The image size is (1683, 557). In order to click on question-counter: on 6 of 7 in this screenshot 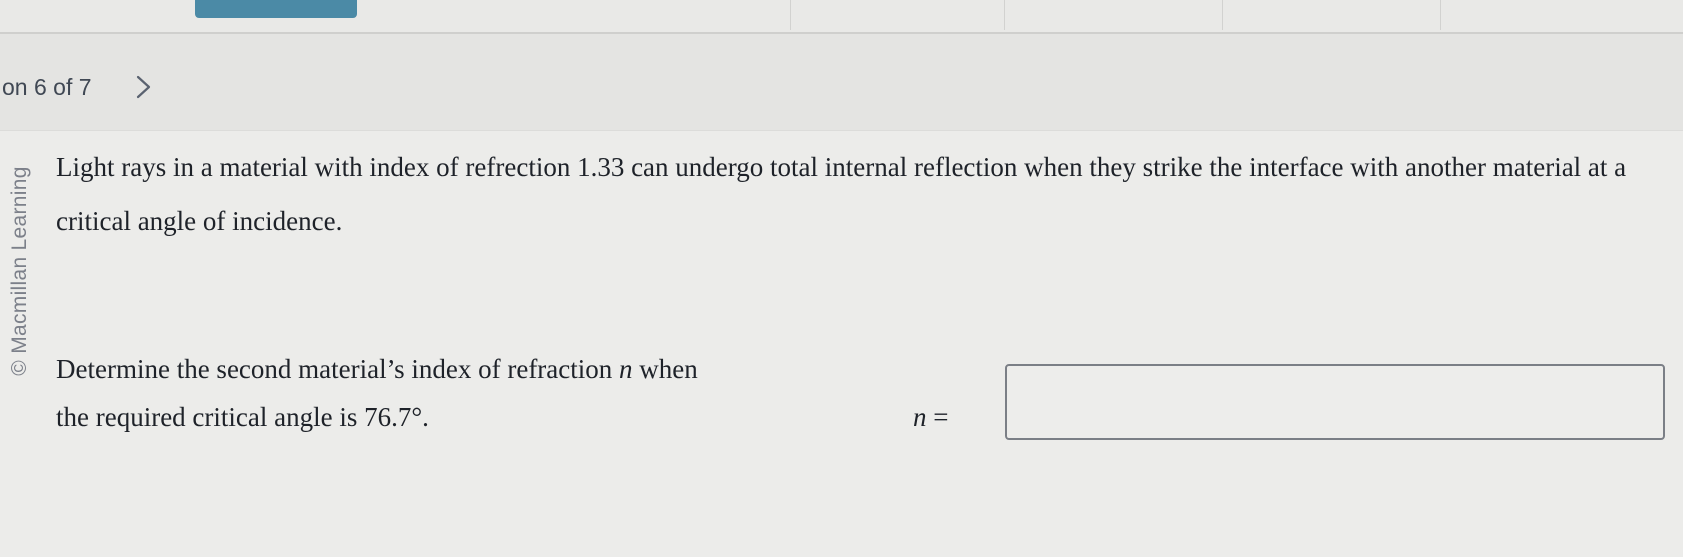, I will do `click(47, 87)`.